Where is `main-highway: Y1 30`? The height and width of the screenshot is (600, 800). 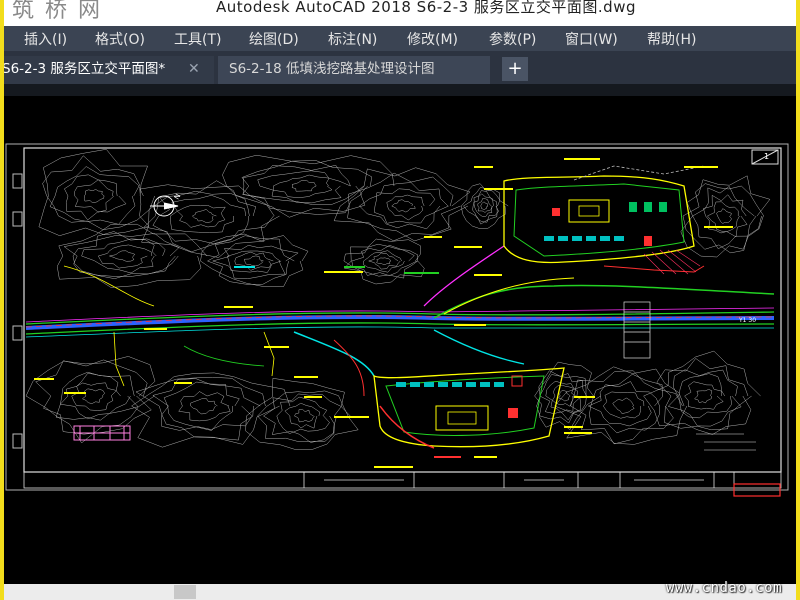
main-highway: Y1 30 is located at coordinates (400, 322).